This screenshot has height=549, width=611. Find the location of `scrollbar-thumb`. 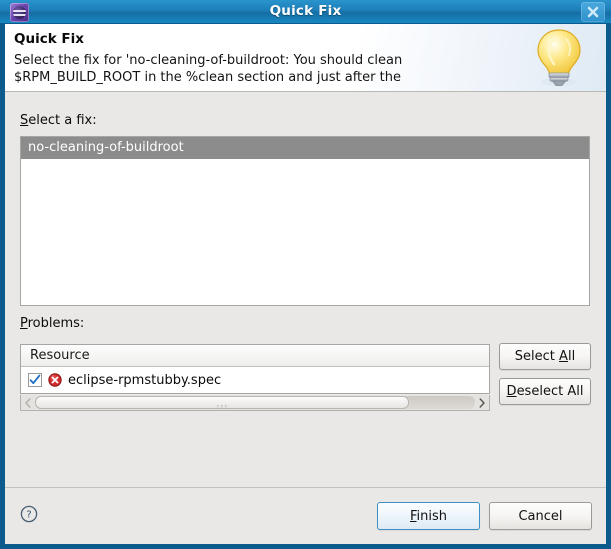

scrollbar-thumb is located at coordinates (222, 402).